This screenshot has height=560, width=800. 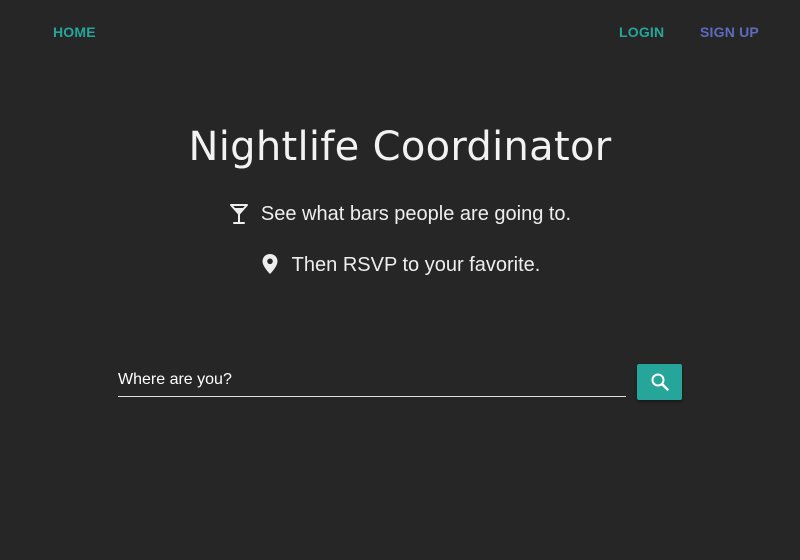 I want to click on nav-signup-link: SIGN UP, so click(x=729, y=32).